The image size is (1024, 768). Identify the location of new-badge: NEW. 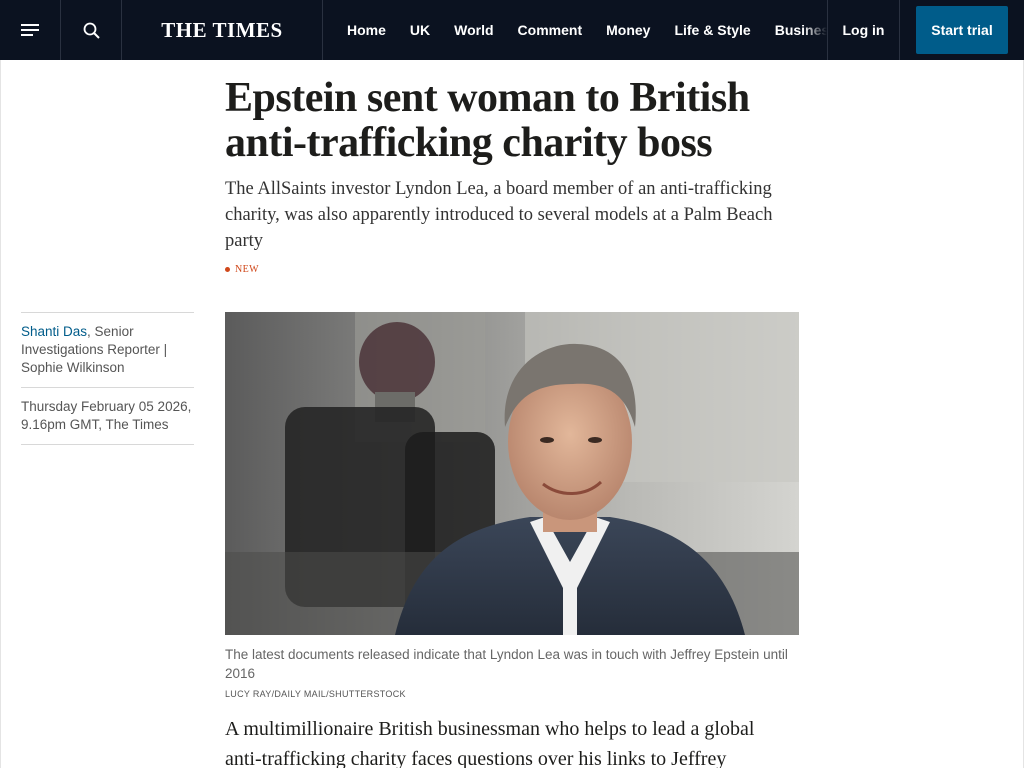
(242, 269).